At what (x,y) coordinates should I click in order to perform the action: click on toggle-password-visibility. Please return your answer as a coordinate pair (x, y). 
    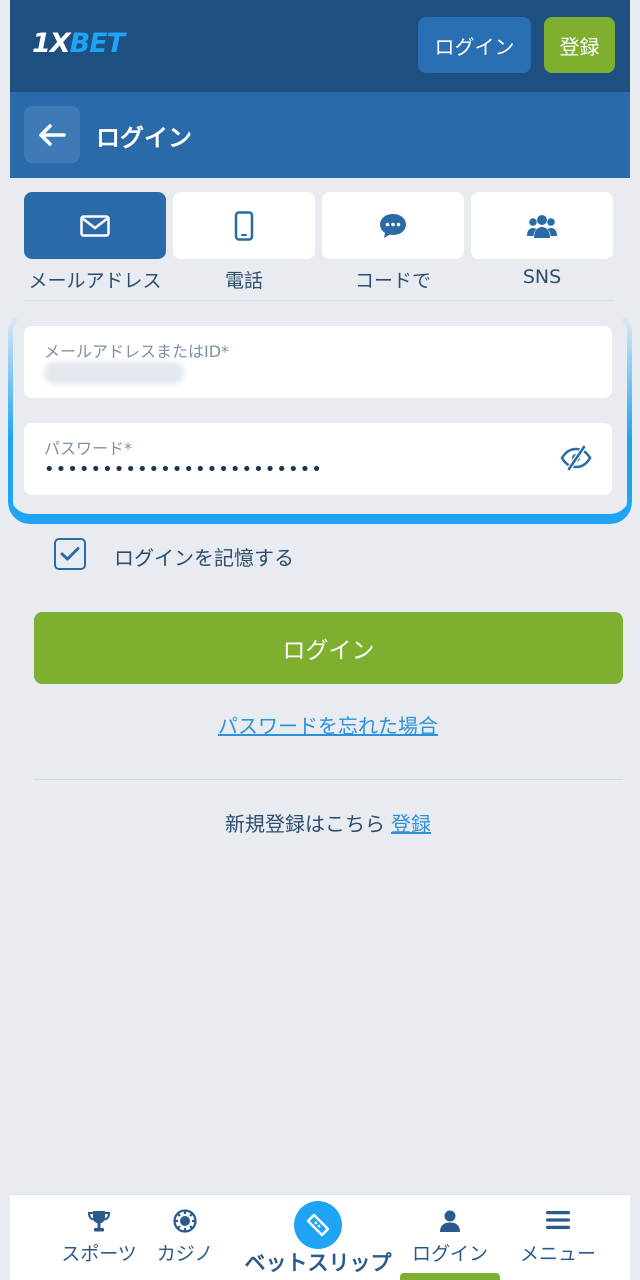
    Looking at the image, I should click on (576, 458).